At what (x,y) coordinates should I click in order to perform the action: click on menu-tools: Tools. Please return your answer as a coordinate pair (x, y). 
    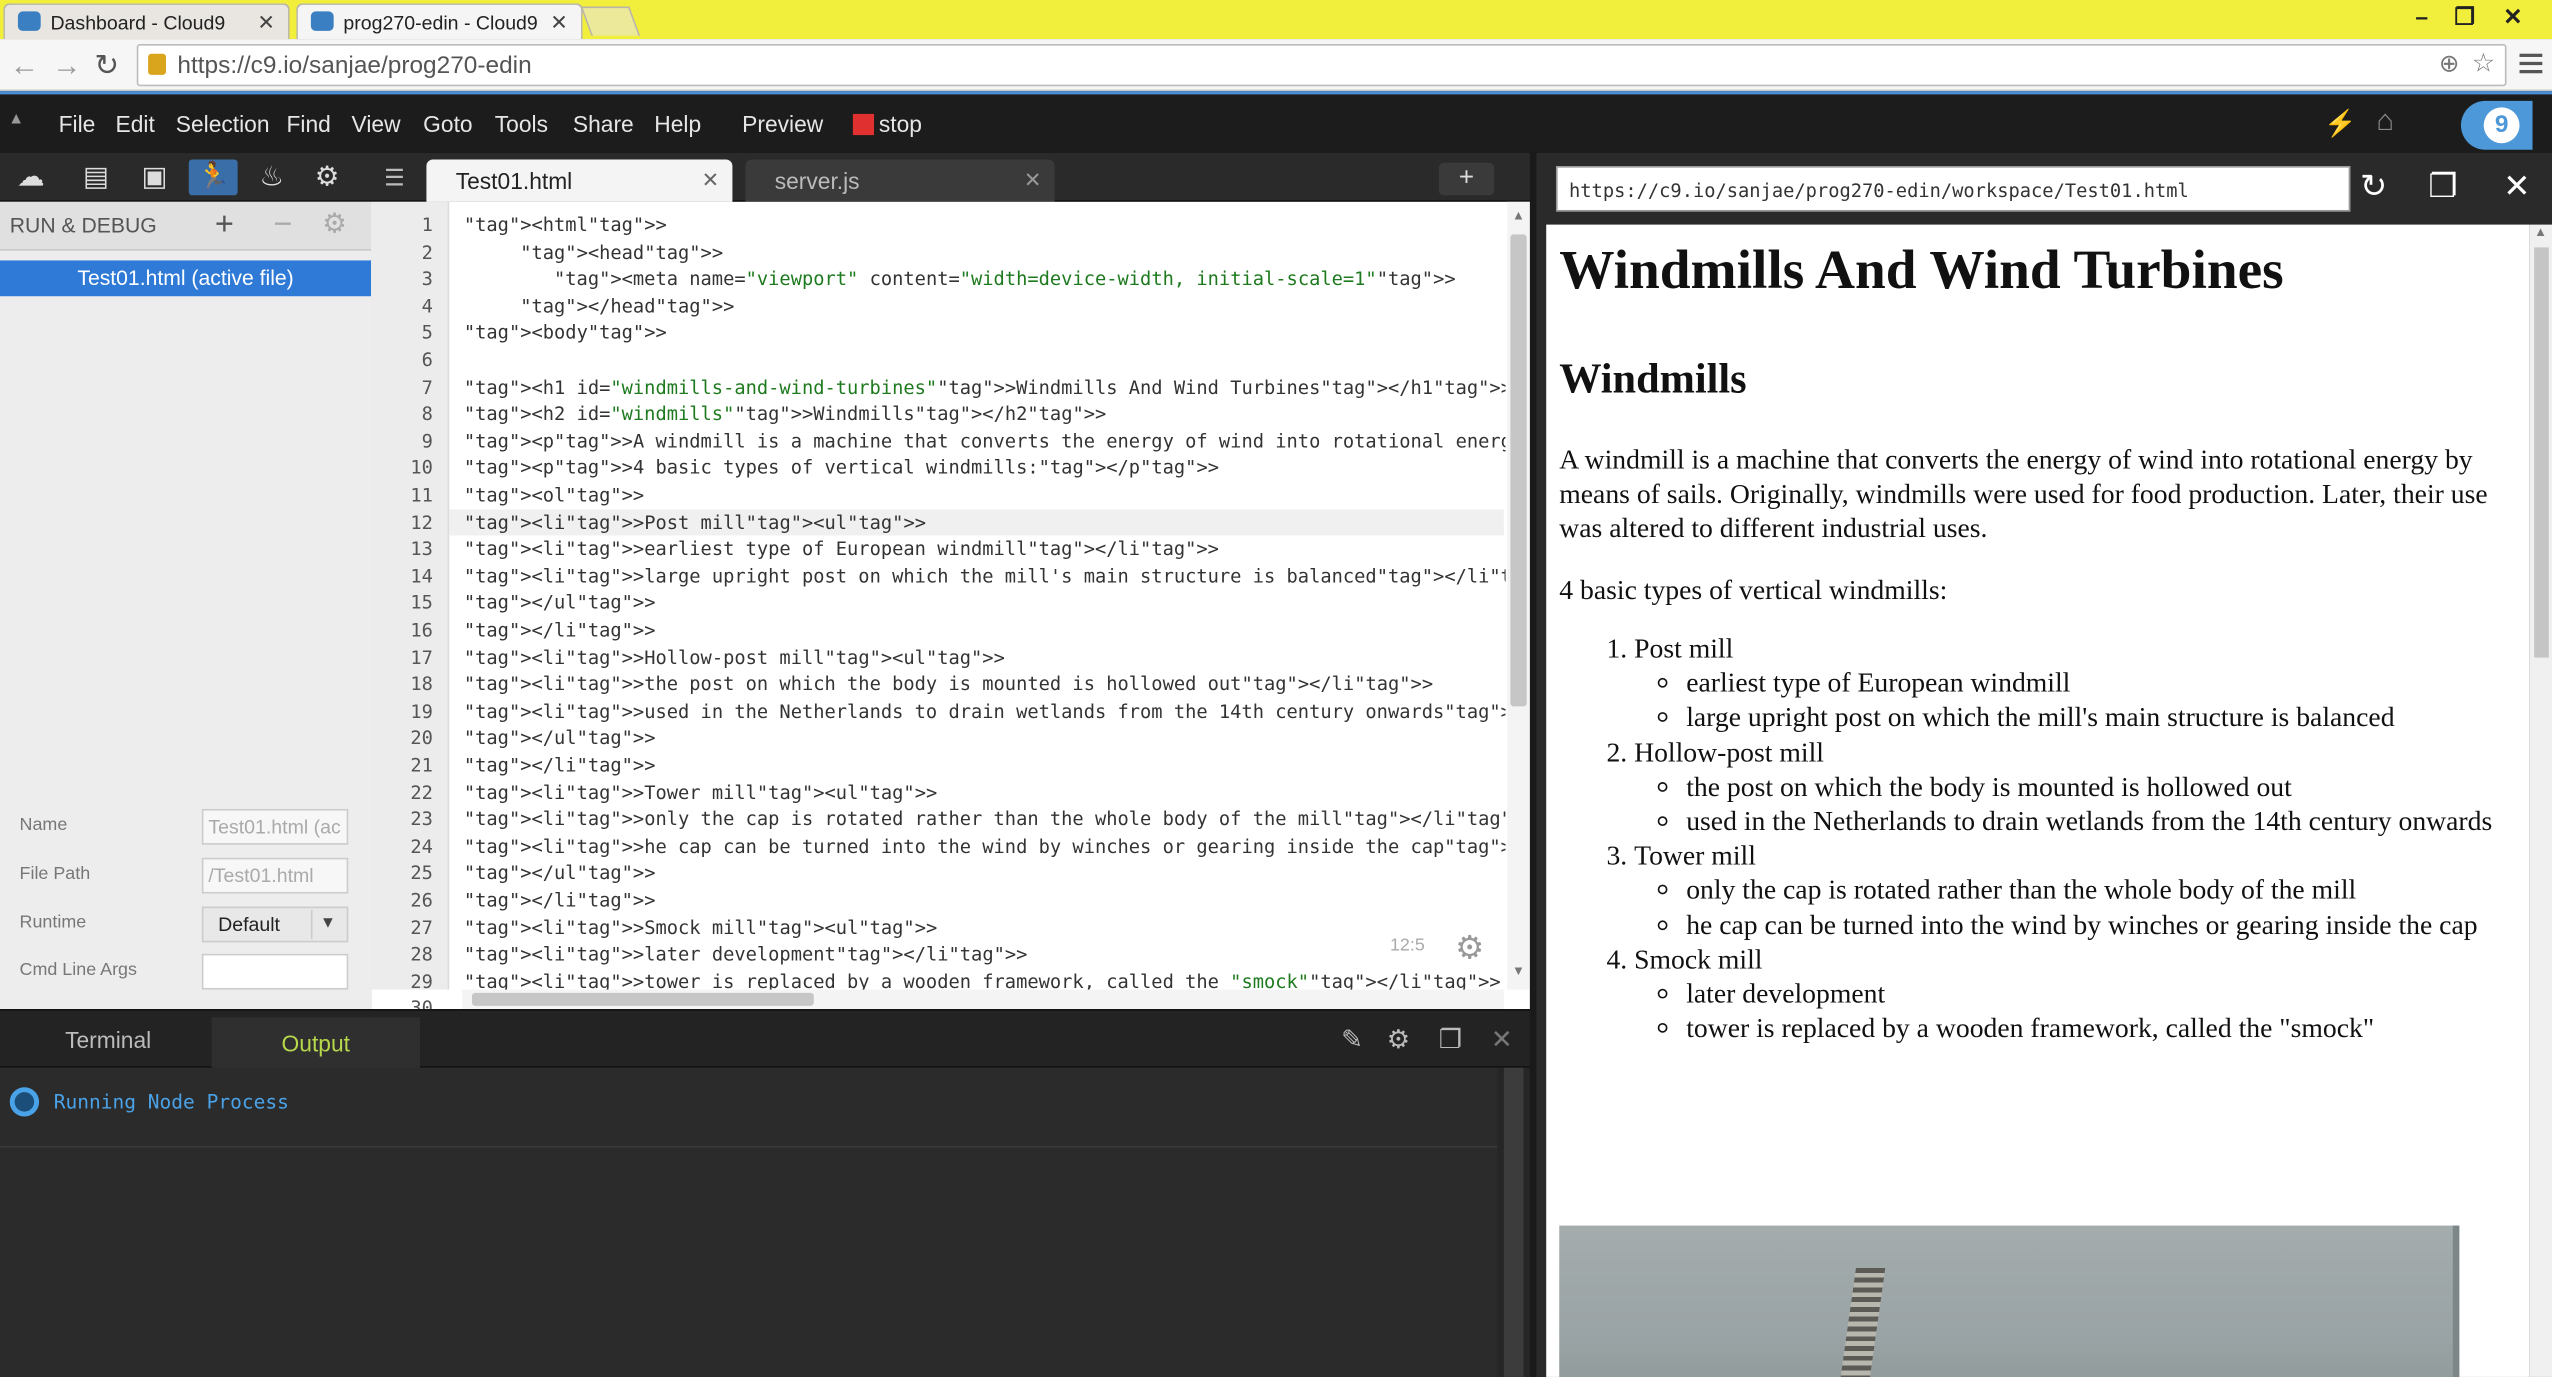
    Looking at the image, I should click on (521, 124).